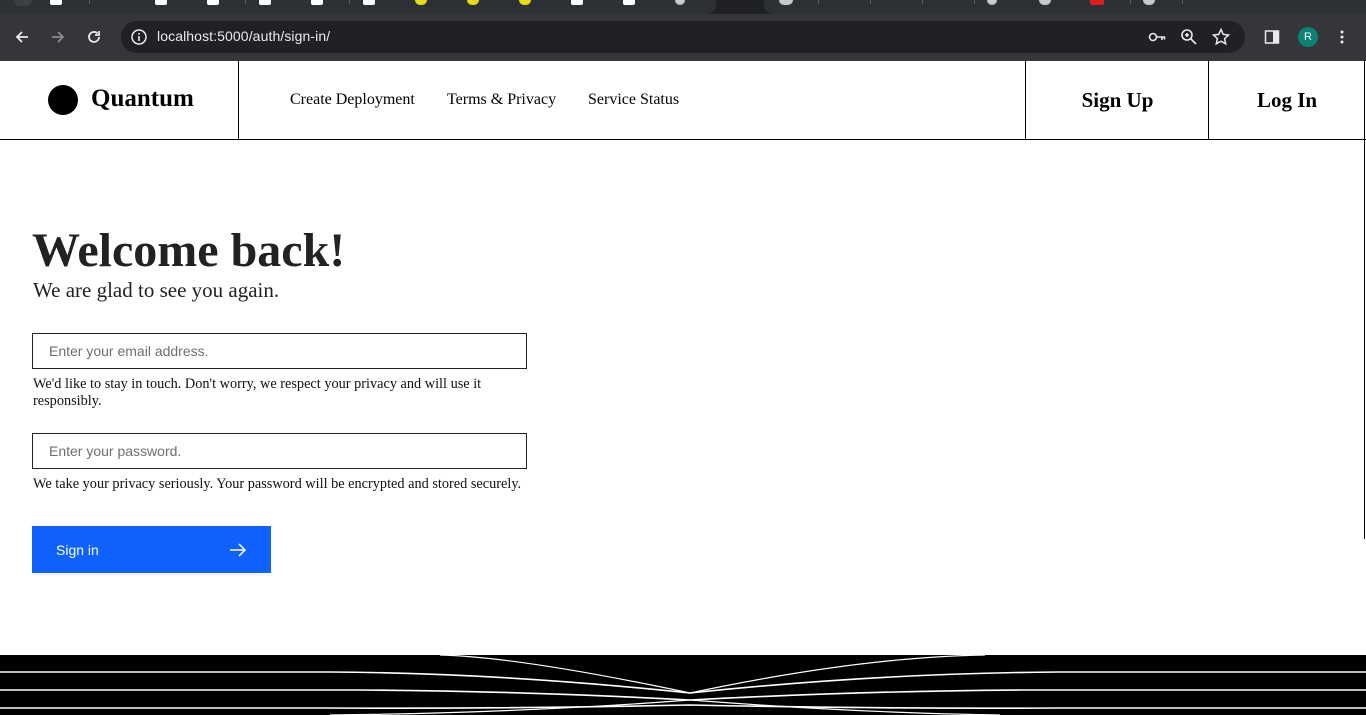 This screenshot has height=715, width=1366. I want to click on address-bar: localhost:5000/auth/sign-in/, so click(683, 37).